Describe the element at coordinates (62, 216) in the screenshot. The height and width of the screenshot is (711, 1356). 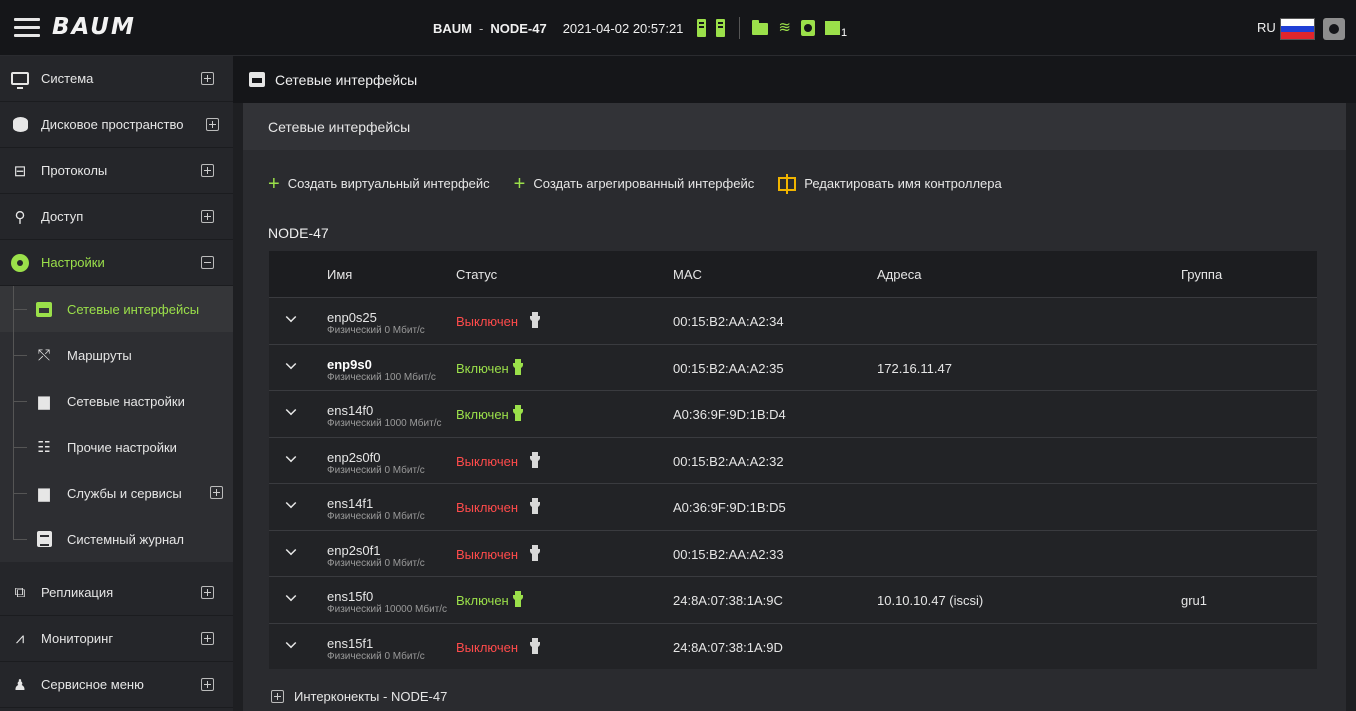
I see `sidebar-item-label: Доступ` at that location.